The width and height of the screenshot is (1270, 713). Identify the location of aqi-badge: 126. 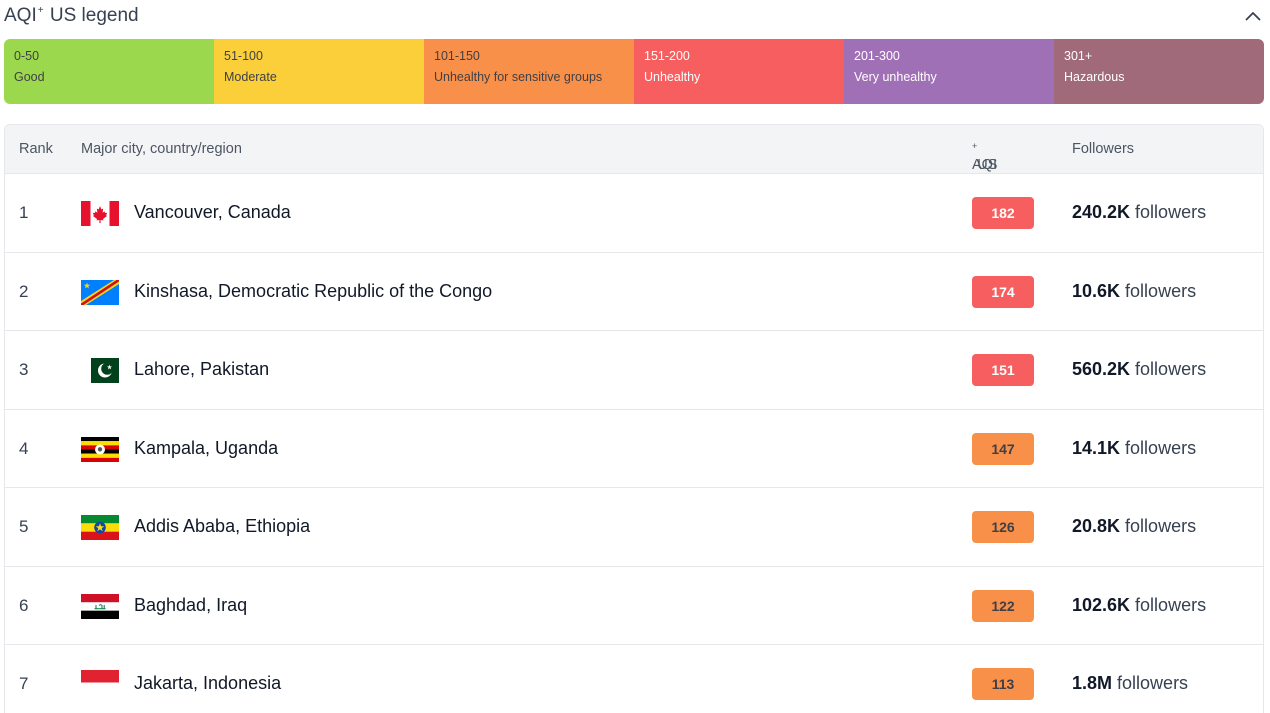
(1003, 527).